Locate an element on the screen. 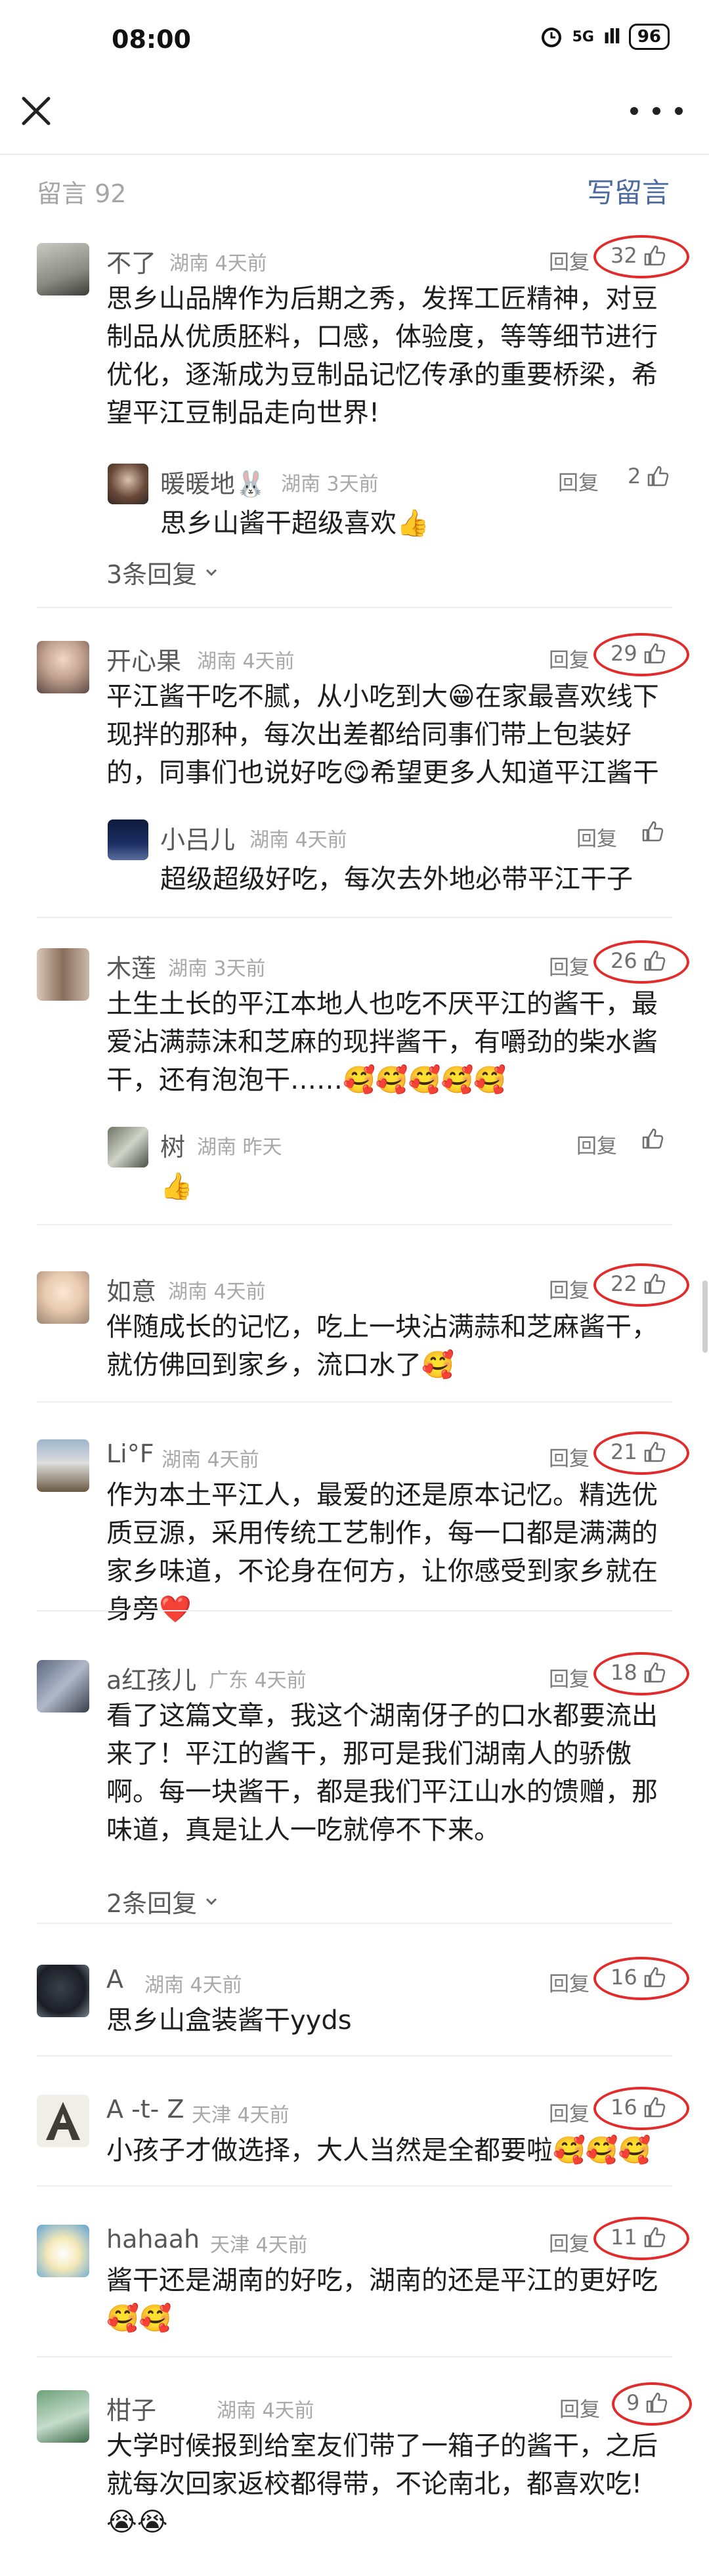 The width and height of the screenshot is (709, 2576). comment-author: 木莲 is located at coordinates (131, 968).